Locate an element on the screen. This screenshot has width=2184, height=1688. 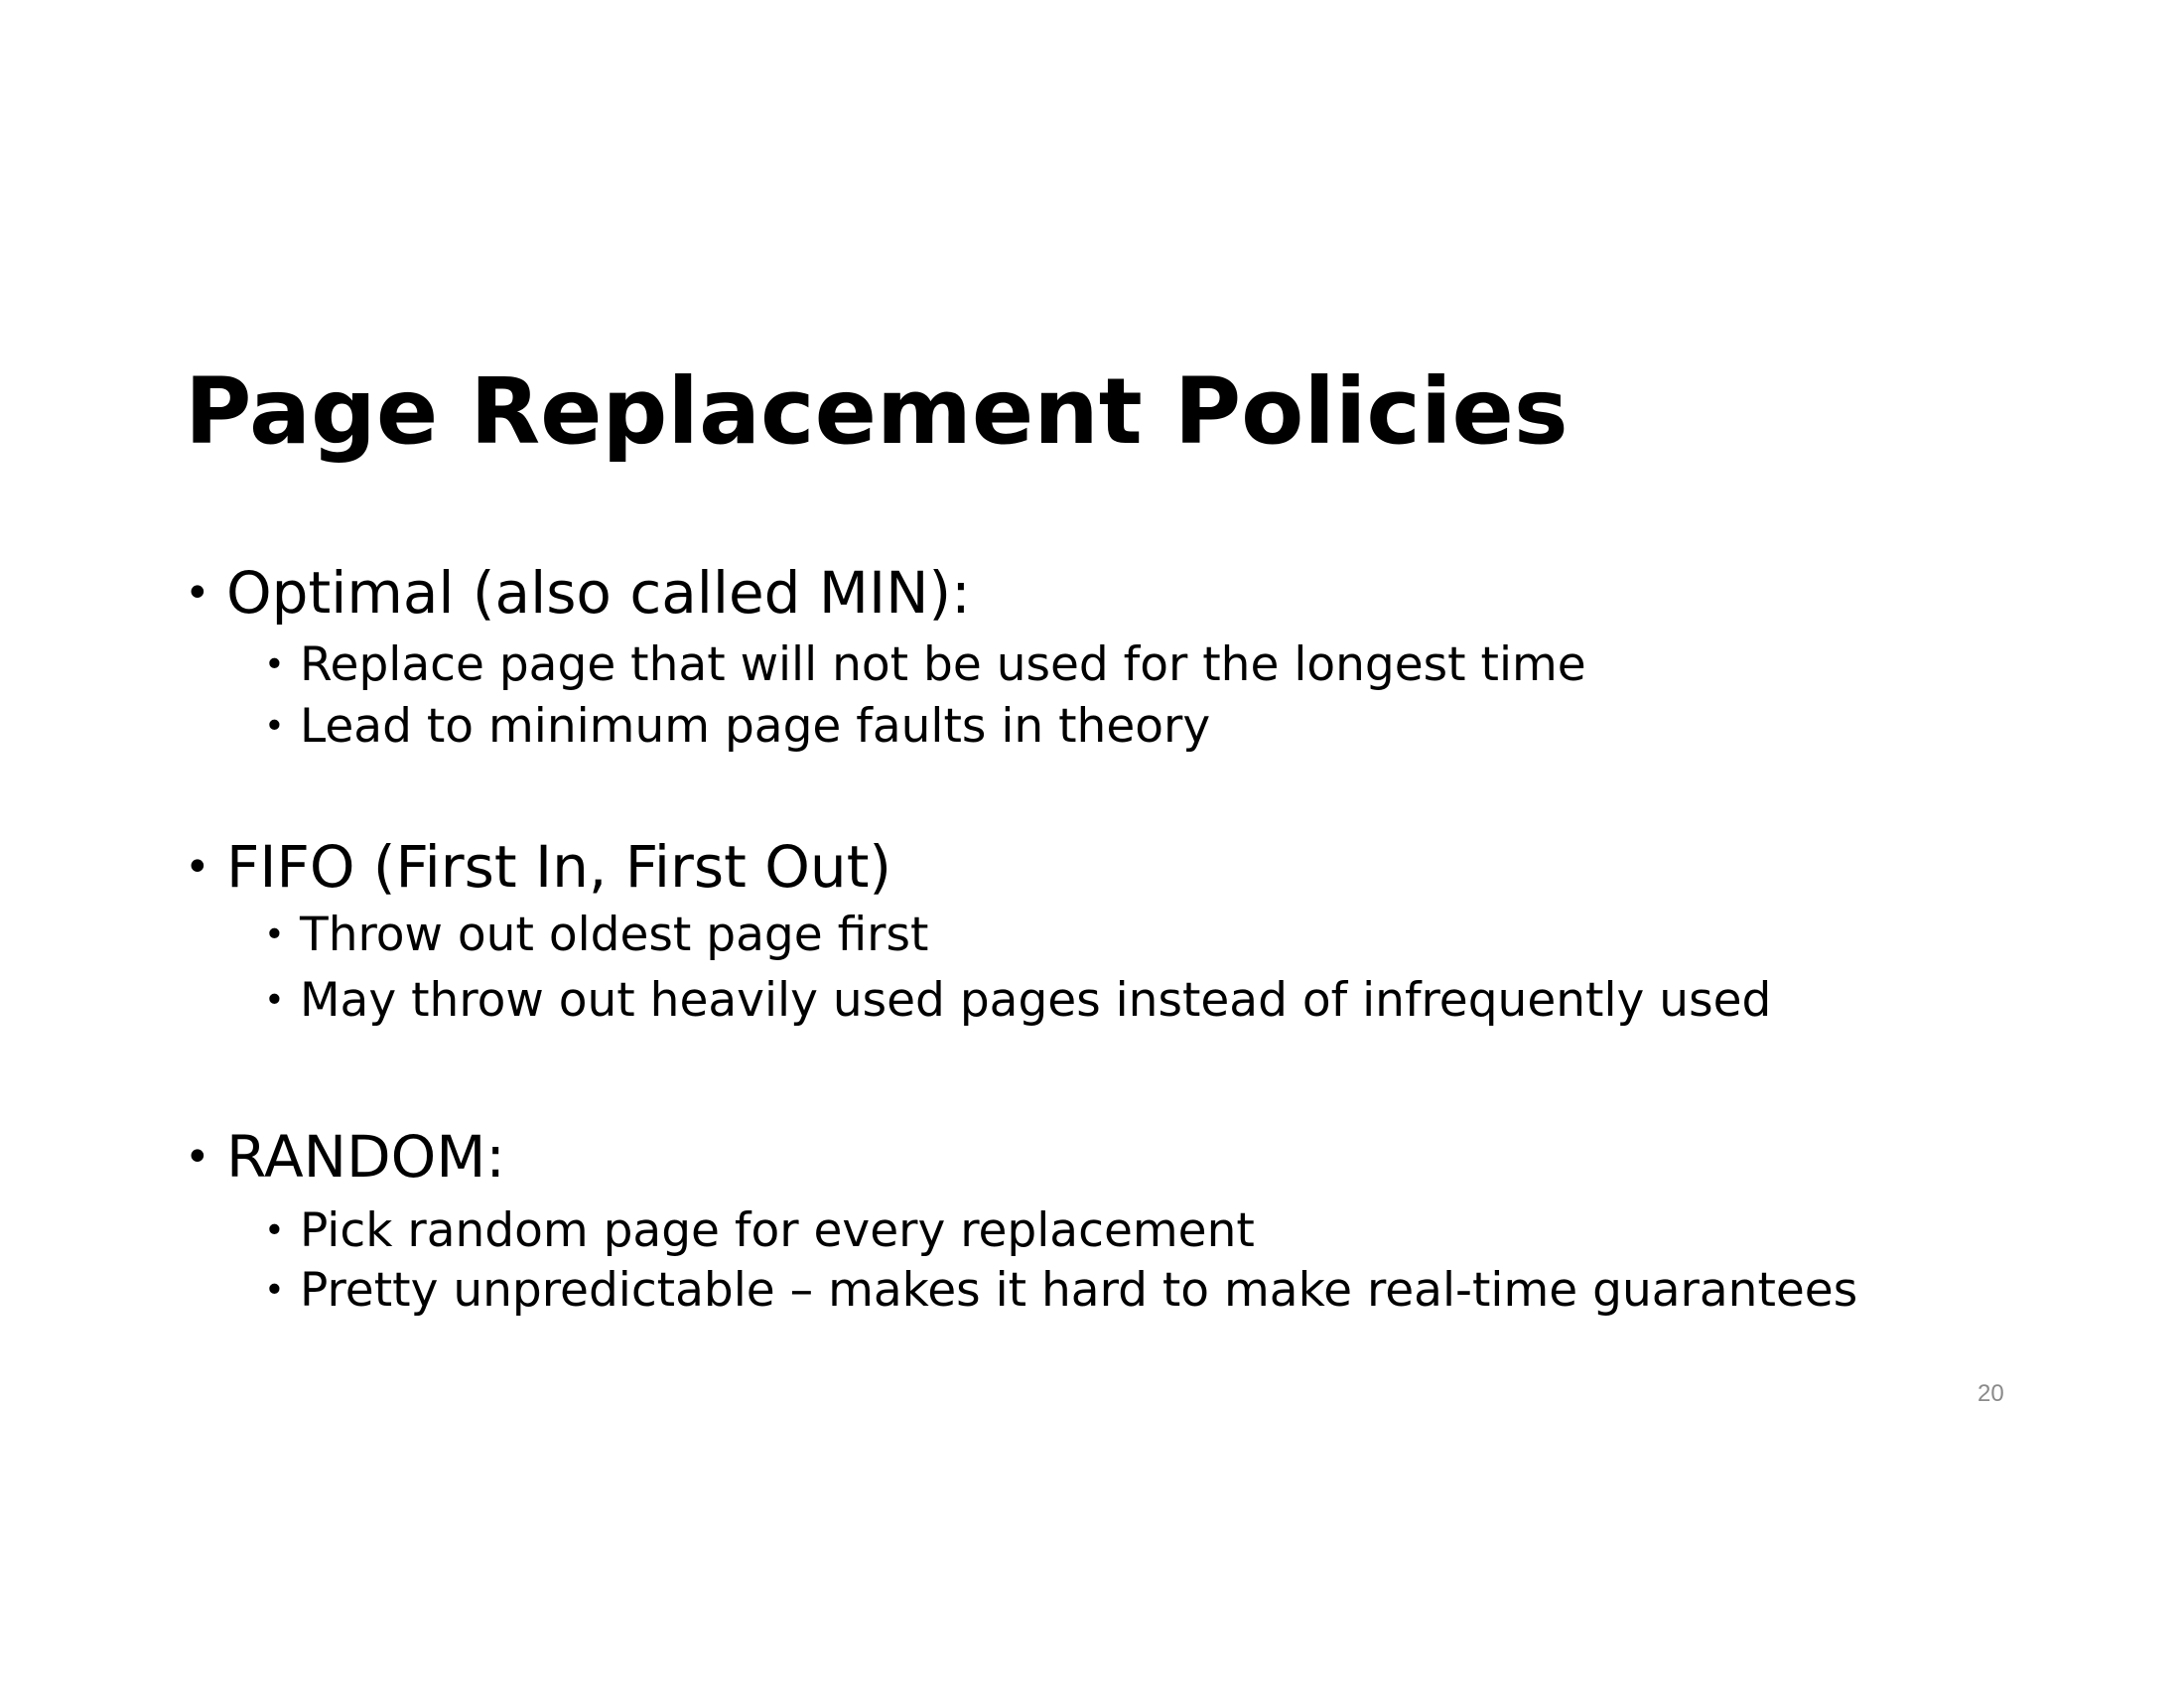
bullet-optimal: • Optimal (also called MIN): is located at coordinates (578, 593).